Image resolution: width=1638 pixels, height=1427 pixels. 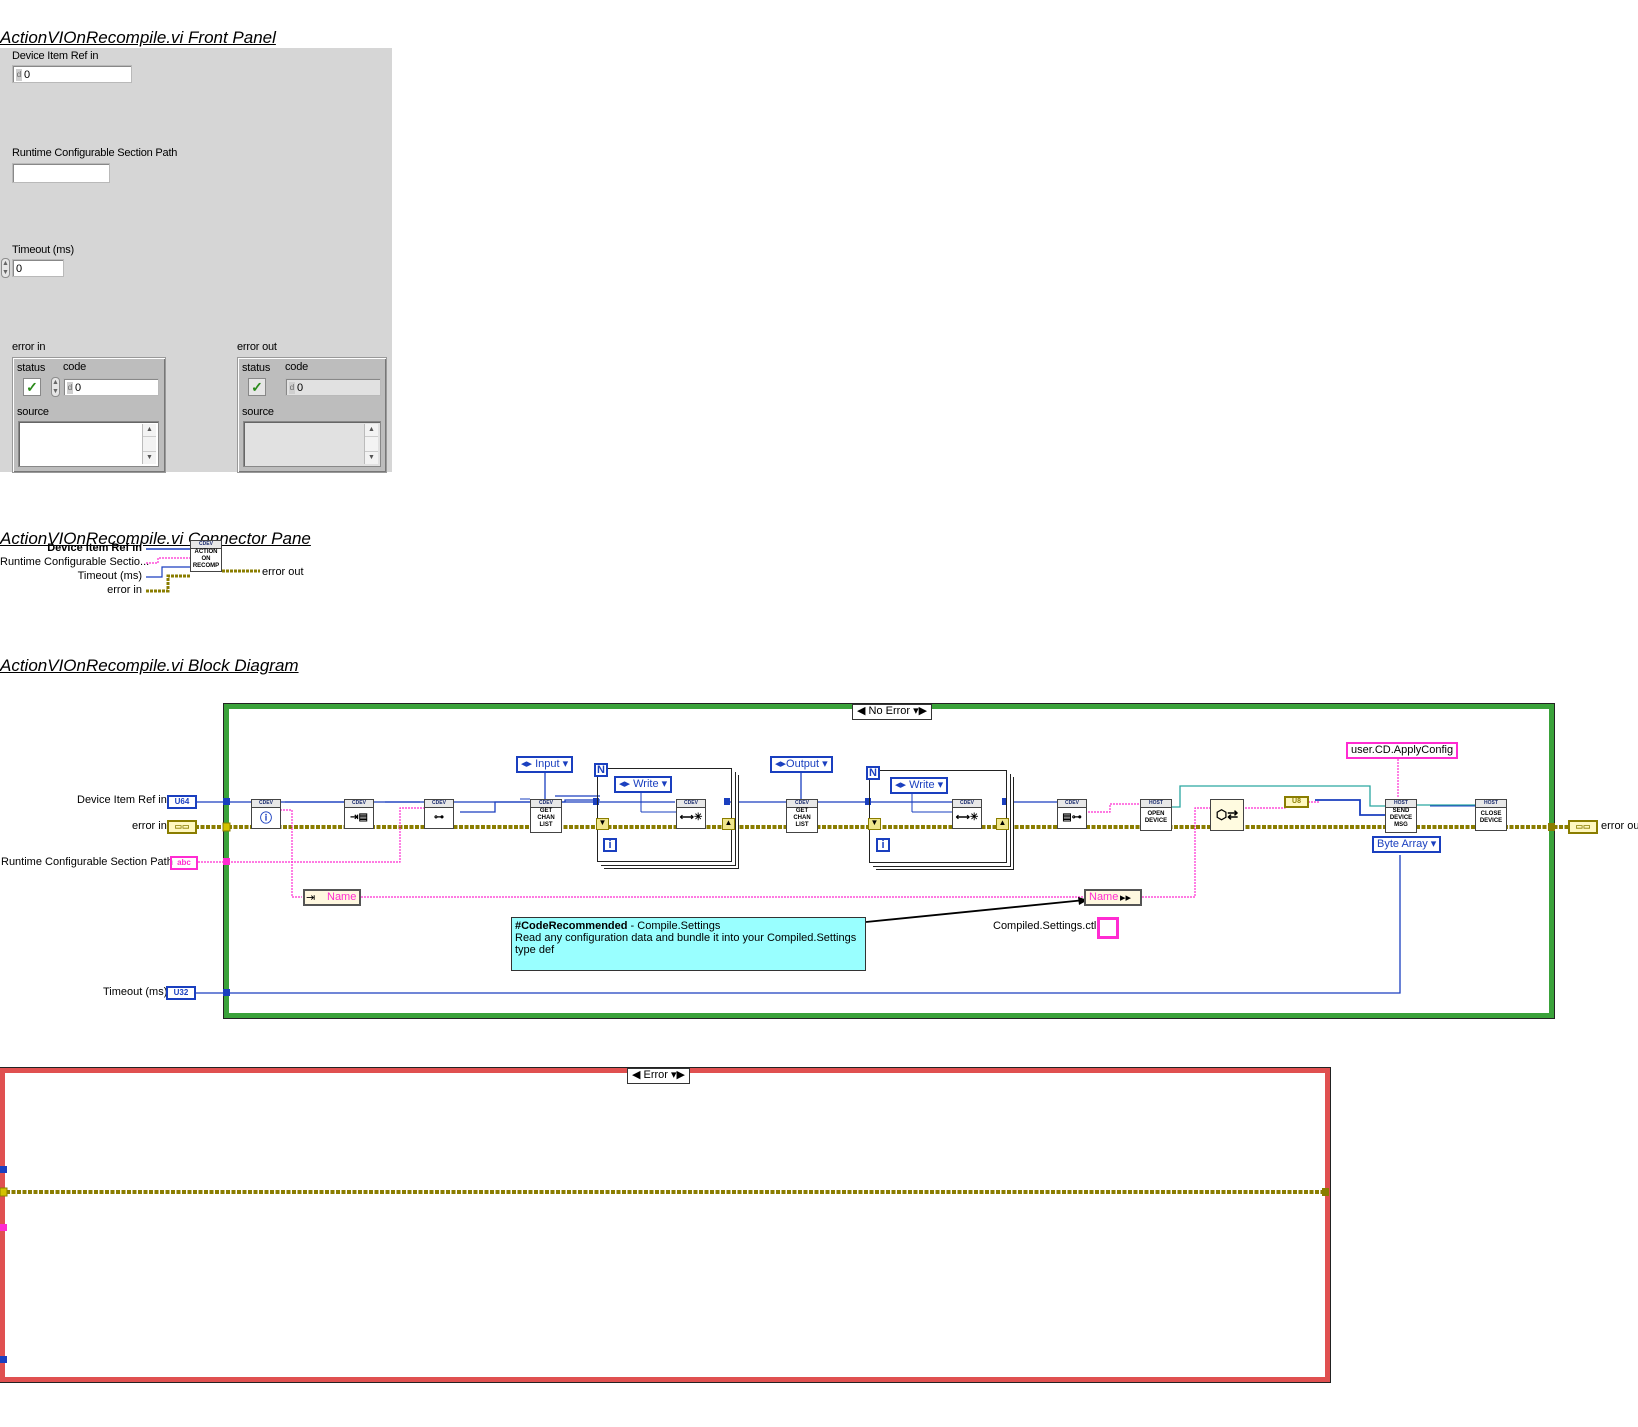 What do you see at coordinates (149, 665) in the screenshot?
I see `block-diagram-title: ActionVIOnRecompile.vi Block Diagram` at bounding box center [149, 665].